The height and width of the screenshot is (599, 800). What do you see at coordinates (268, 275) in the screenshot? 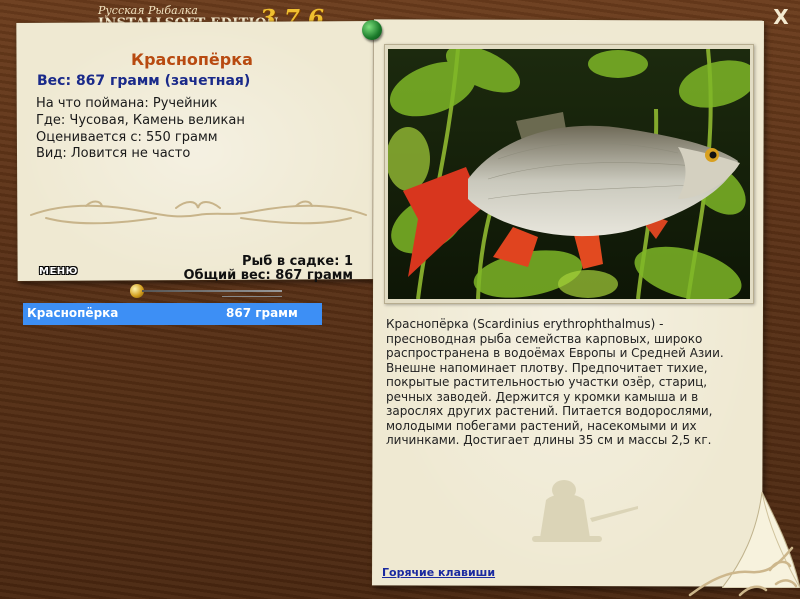
I see `total-weight-label: Общий вес: 867 грамм` at bounding box center [268, 275].